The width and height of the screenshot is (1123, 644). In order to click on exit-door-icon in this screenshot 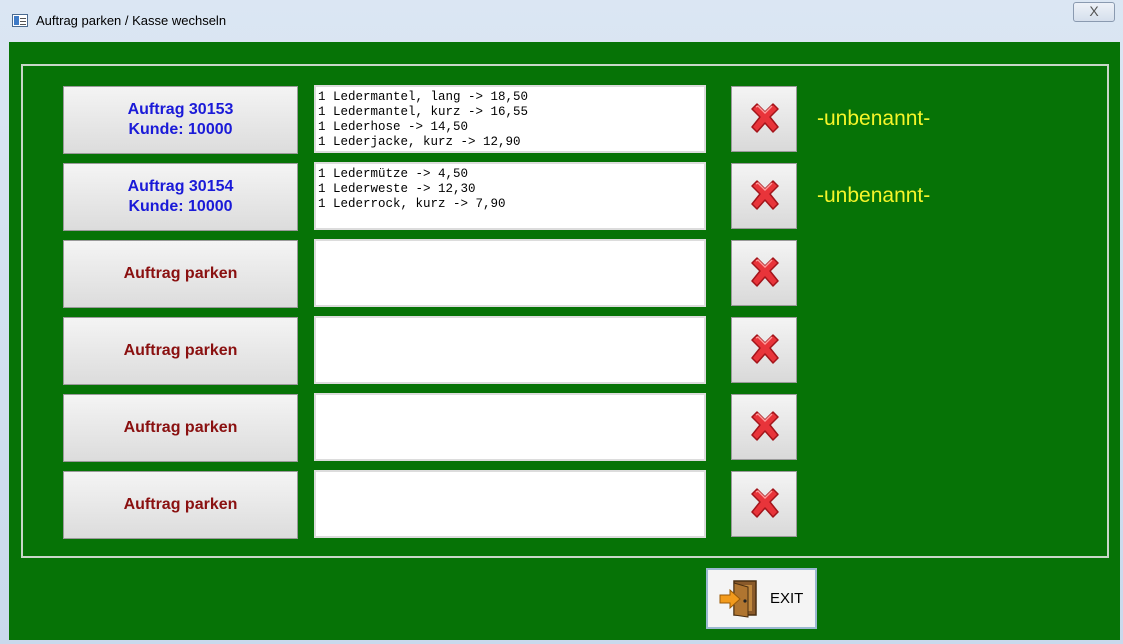, I will do `click(738, 599)`.